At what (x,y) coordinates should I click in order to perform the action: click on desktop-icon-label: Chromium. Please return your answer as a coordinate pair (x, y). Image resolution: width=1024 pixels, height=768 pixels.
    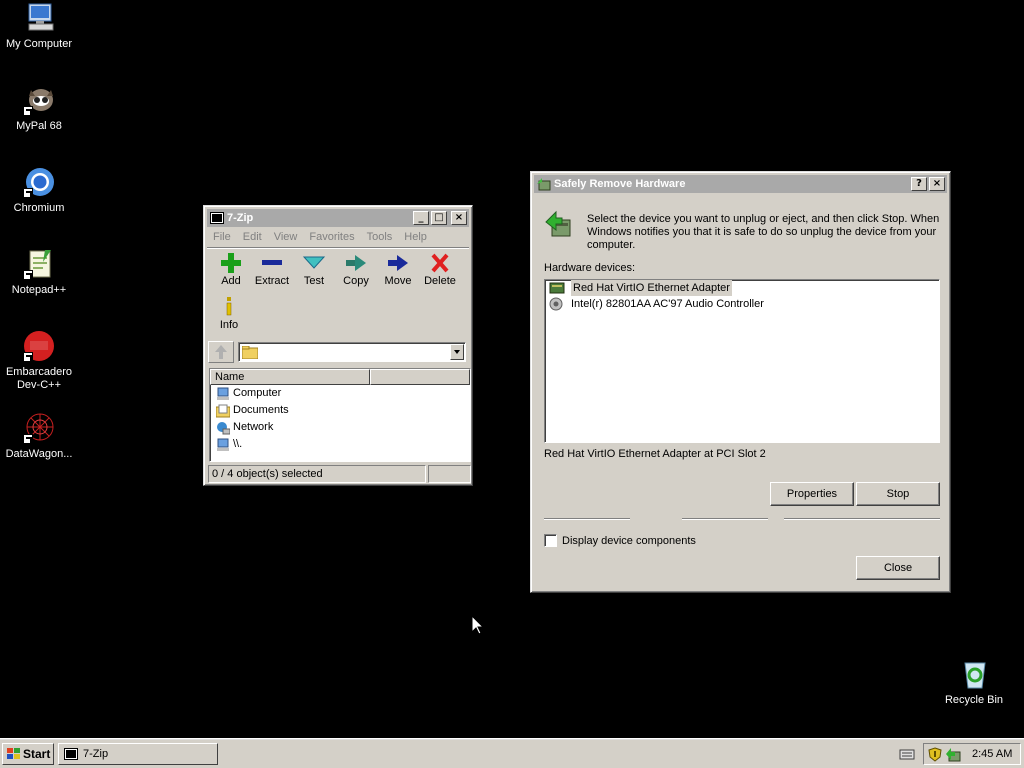
    Looking at the image, I should click on (39, 208).